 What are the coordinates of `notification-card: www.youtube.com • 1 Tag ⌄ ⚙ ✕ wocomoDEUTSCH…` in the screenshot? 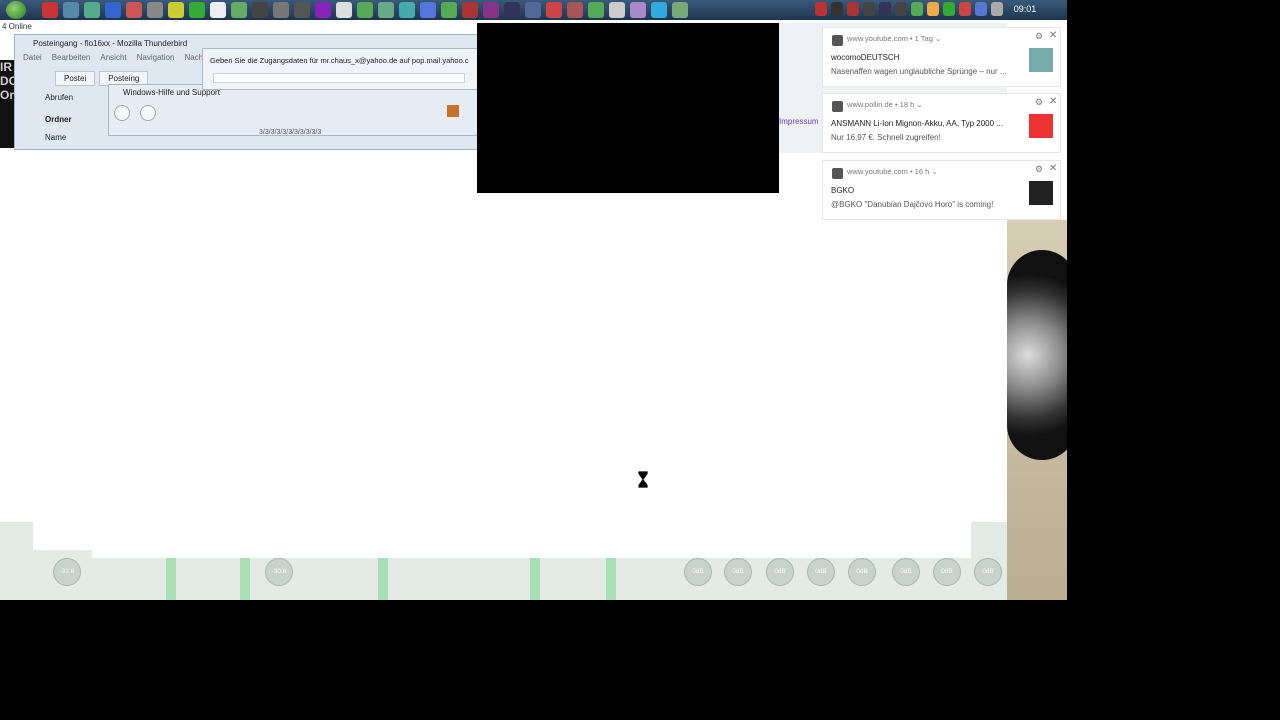 It's located at (941, 57).